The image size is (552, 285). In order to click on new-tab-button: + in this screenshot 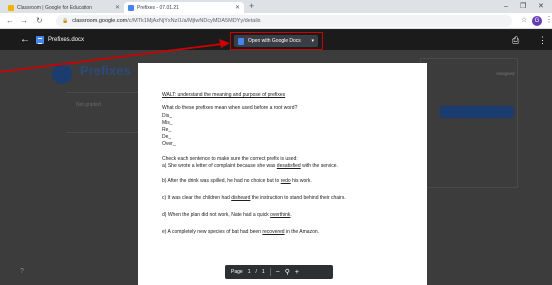, I will do `click(251, 6)`.